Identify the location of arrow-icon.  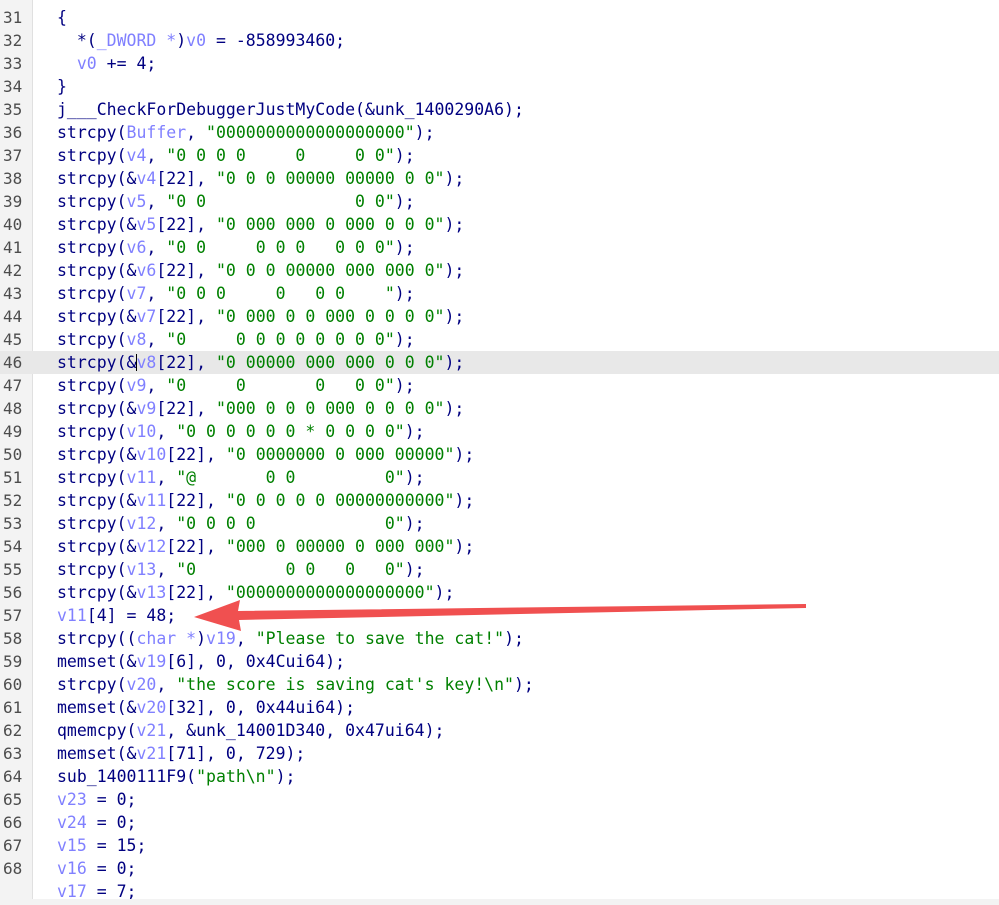
(500, 615).